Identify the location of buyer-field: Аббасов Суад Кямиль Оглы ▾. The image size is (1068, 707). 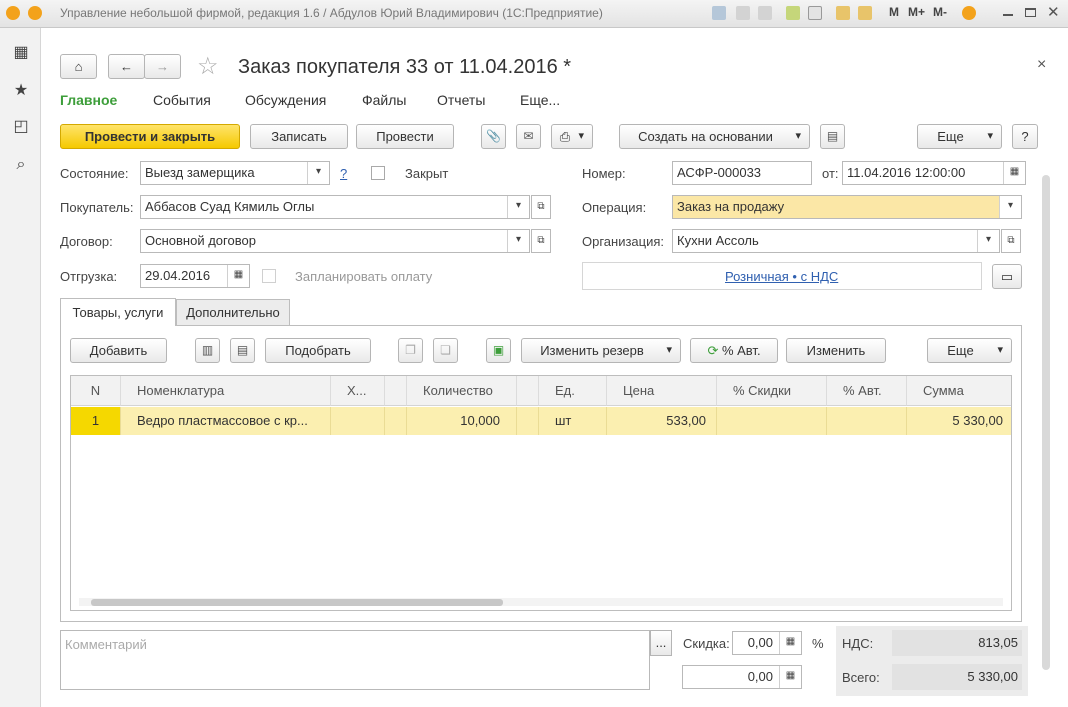
(335, 207).